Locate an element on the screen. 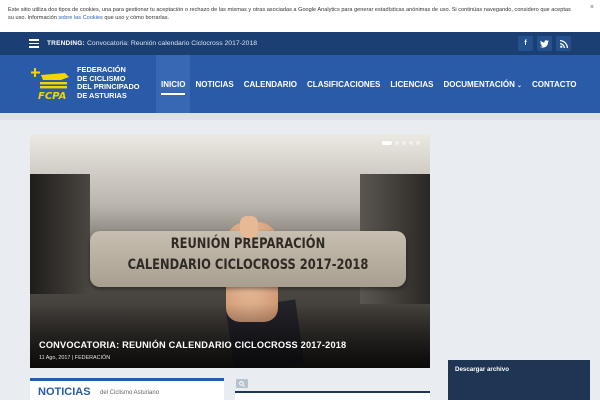 The image size is (600, 400). hero-date: 11 Ago, 2017 is located at coordinates (55, 358).